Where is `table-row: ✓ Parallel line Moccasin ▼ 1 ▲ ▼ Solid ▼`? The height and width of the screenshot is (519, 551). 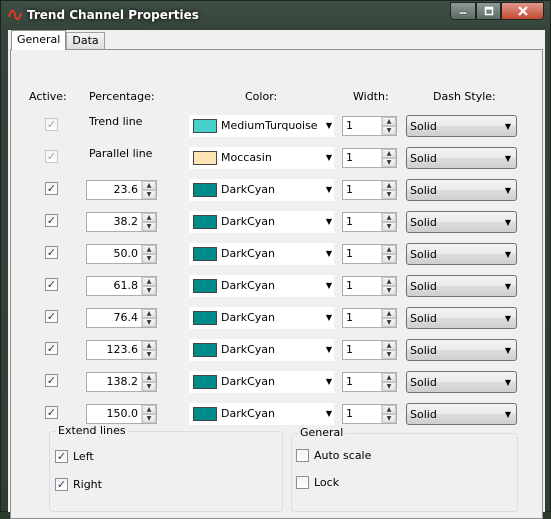 table-row: ✓ Parallel line Moccasin ▼ 1 ▲ ▼ Solid ▼ is located at coordinates (277, 158).